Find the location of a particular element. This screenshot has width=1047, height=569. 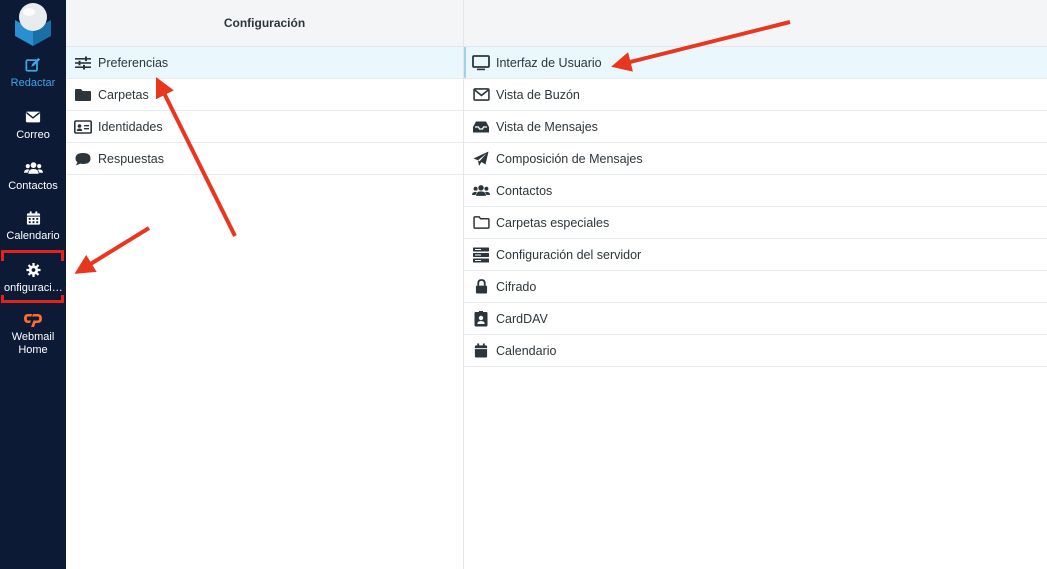

pref-item-user-interface: Interfaz de Usuario is located at coordinates (755, 63).